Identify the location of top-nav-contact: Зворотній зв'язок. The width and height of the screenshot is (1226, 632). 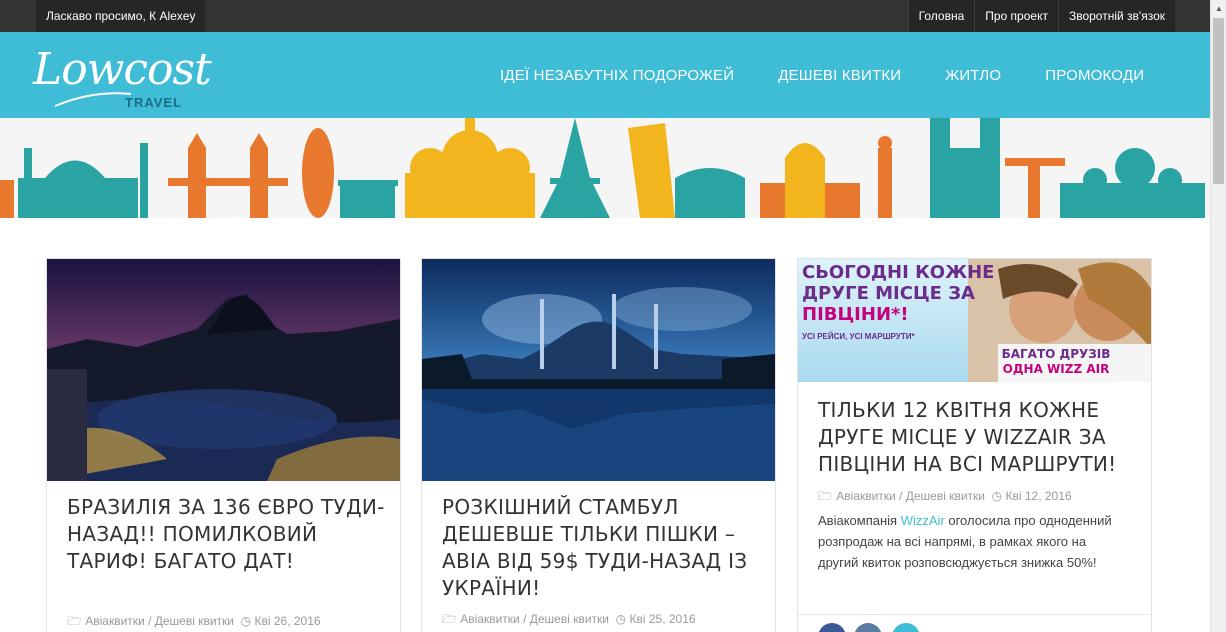
(1116, 16).